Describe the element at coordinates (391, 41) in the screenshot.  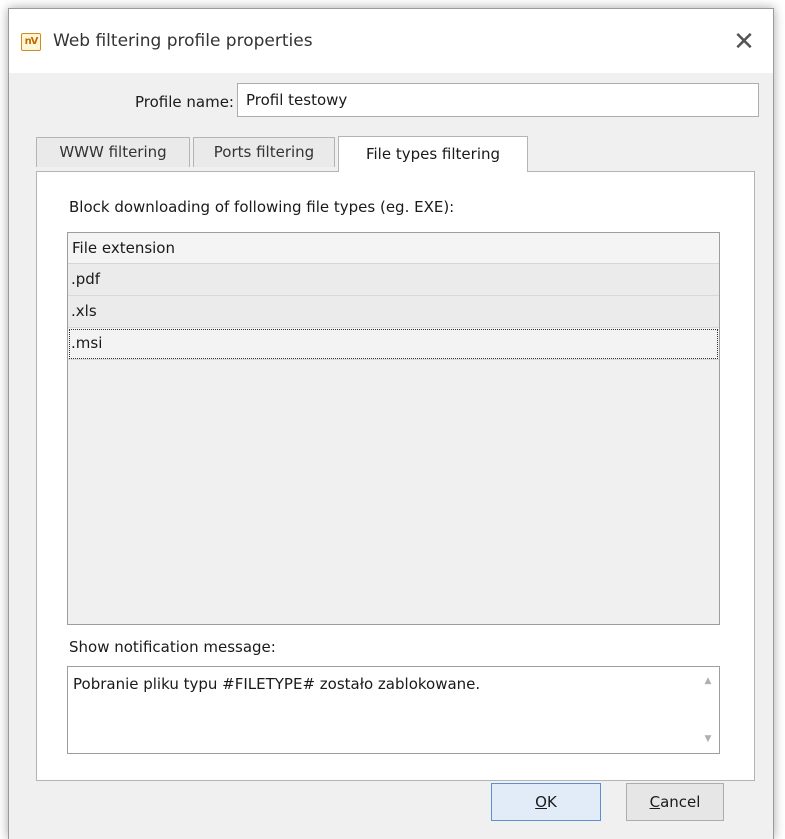
I see `title-bar: nV Web filtering profile properties ✕` at that location.